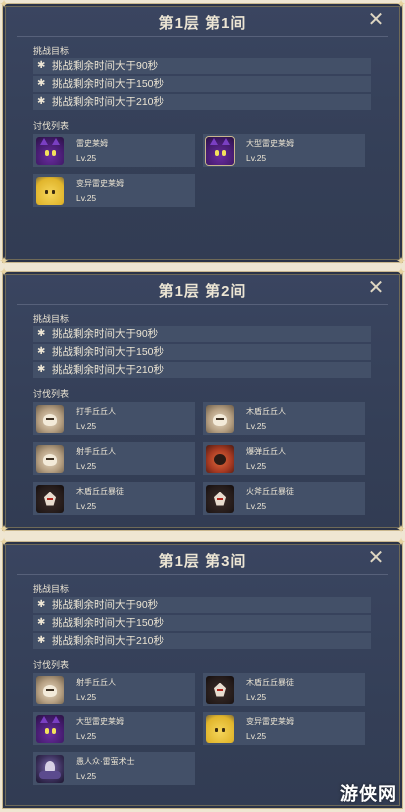 The height and width of the screenshot is (812, 405). Describe the element at coordinates (114, 150) in the screenshot. I see `enemy-card: 雷史莱姆 Lv.25` at that location.